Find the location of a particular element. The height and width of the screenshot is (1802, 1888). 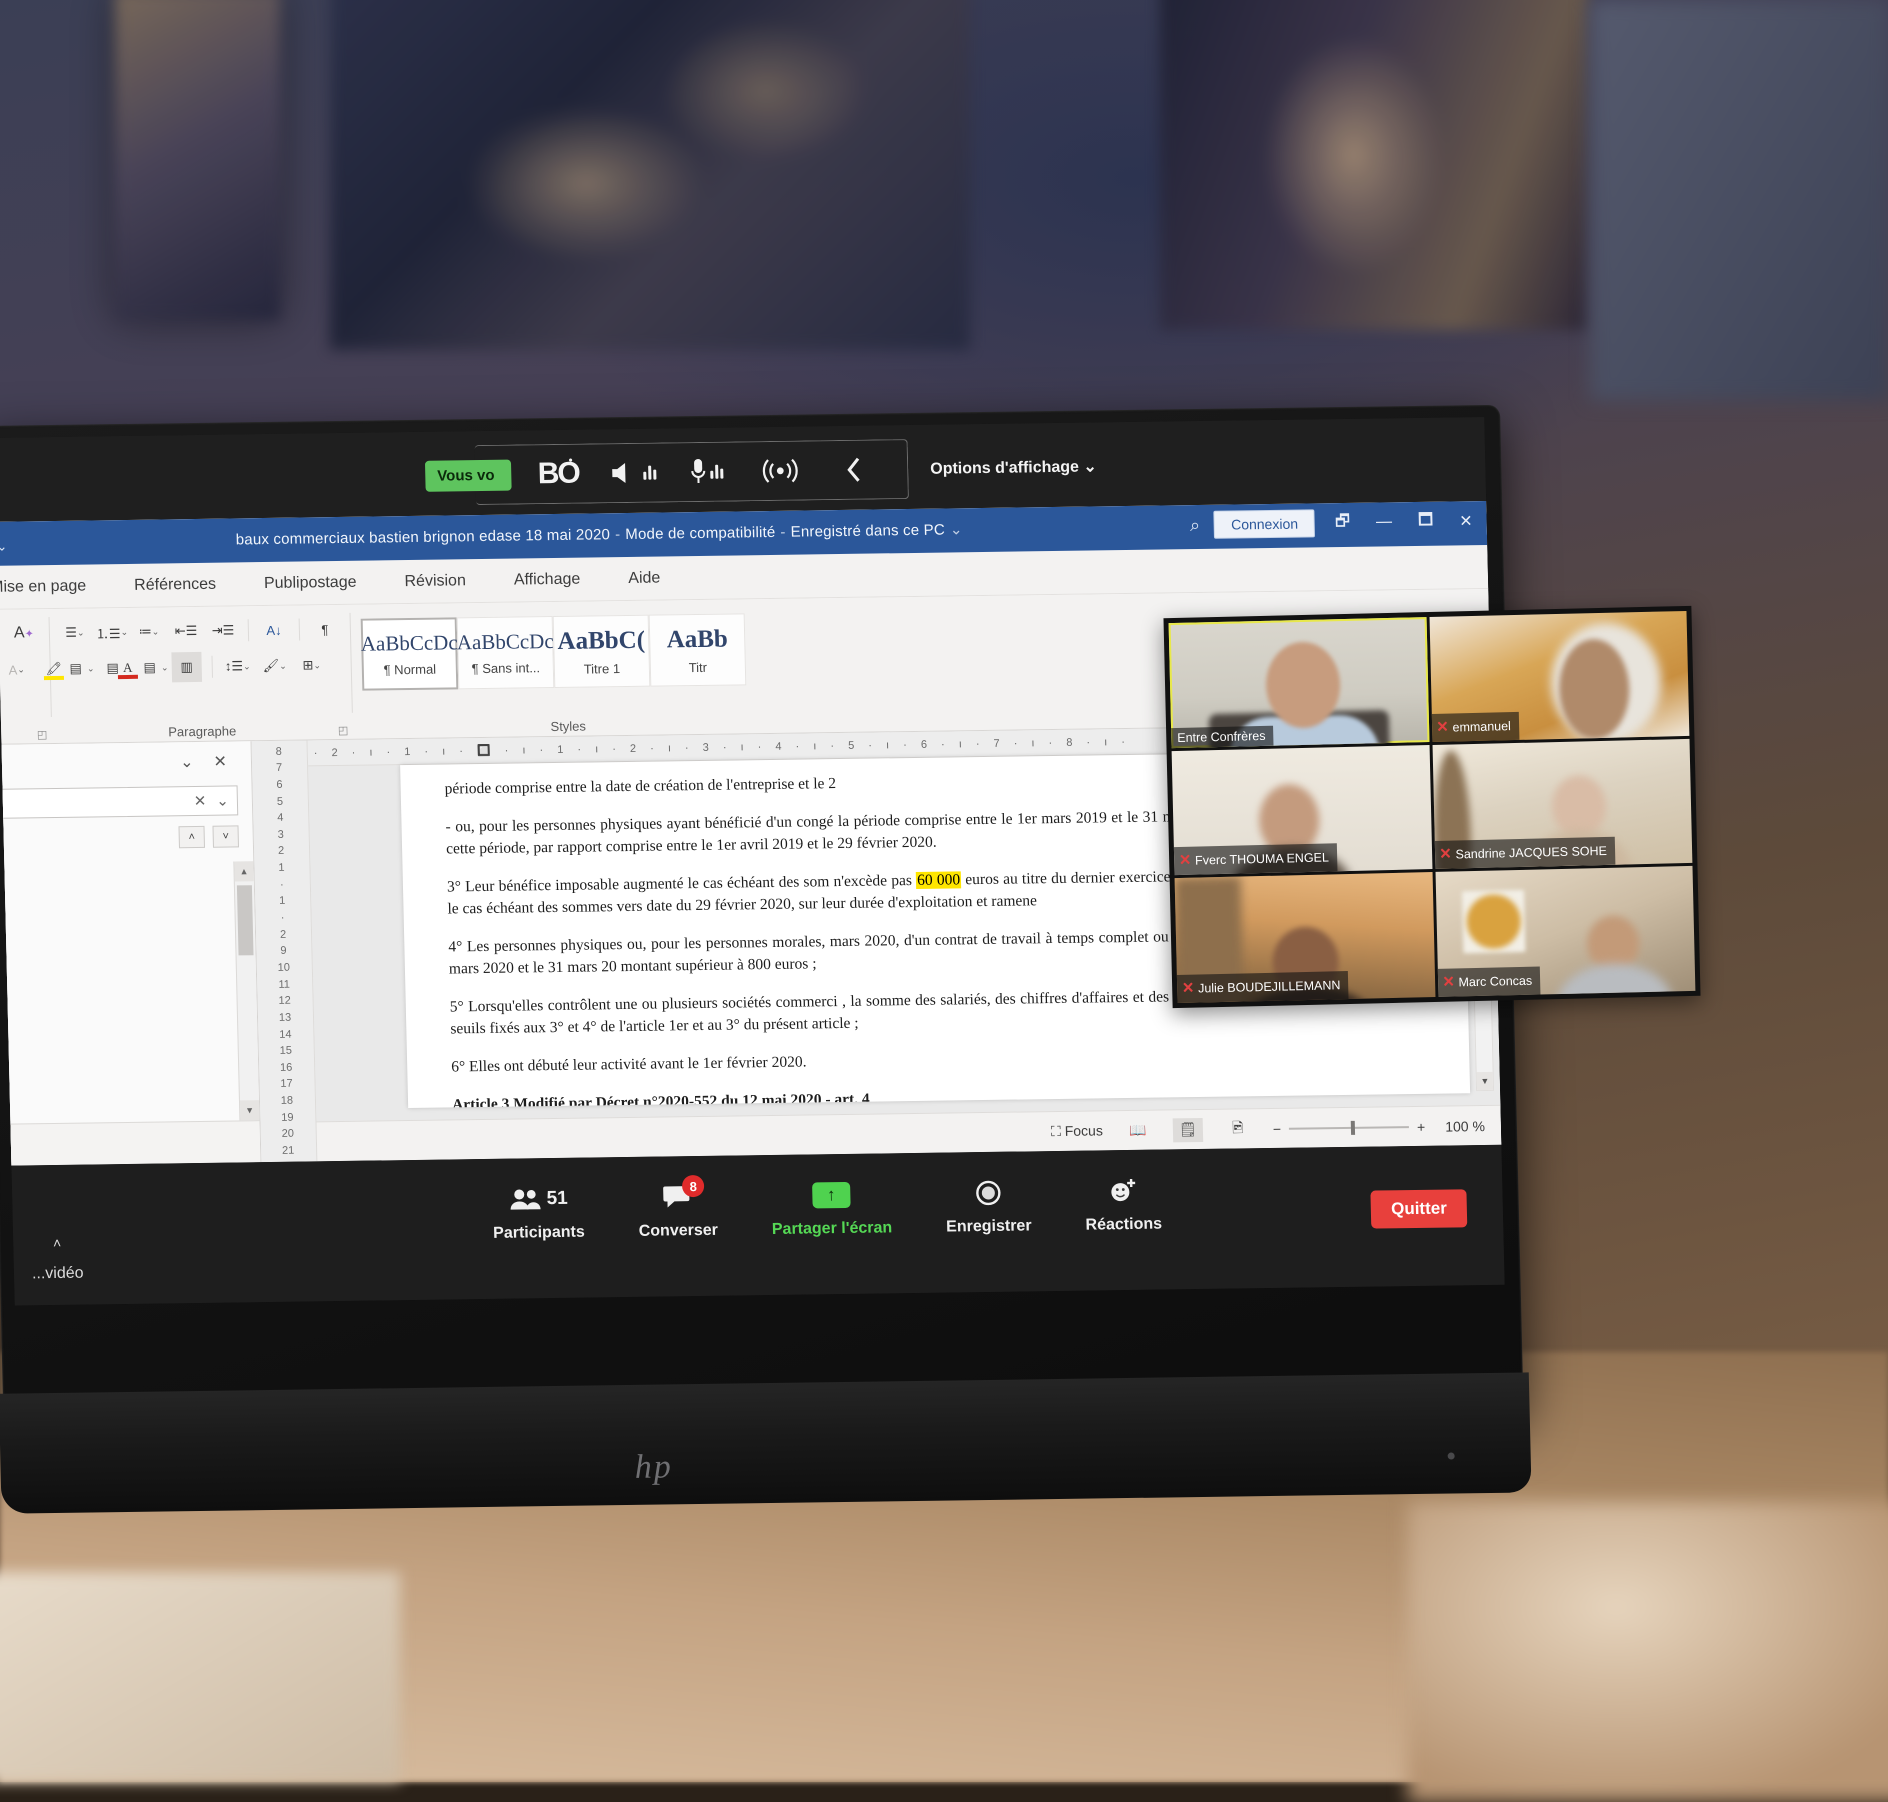

font-dialog-launcher: ◰ is located at coordinates (42, 734).